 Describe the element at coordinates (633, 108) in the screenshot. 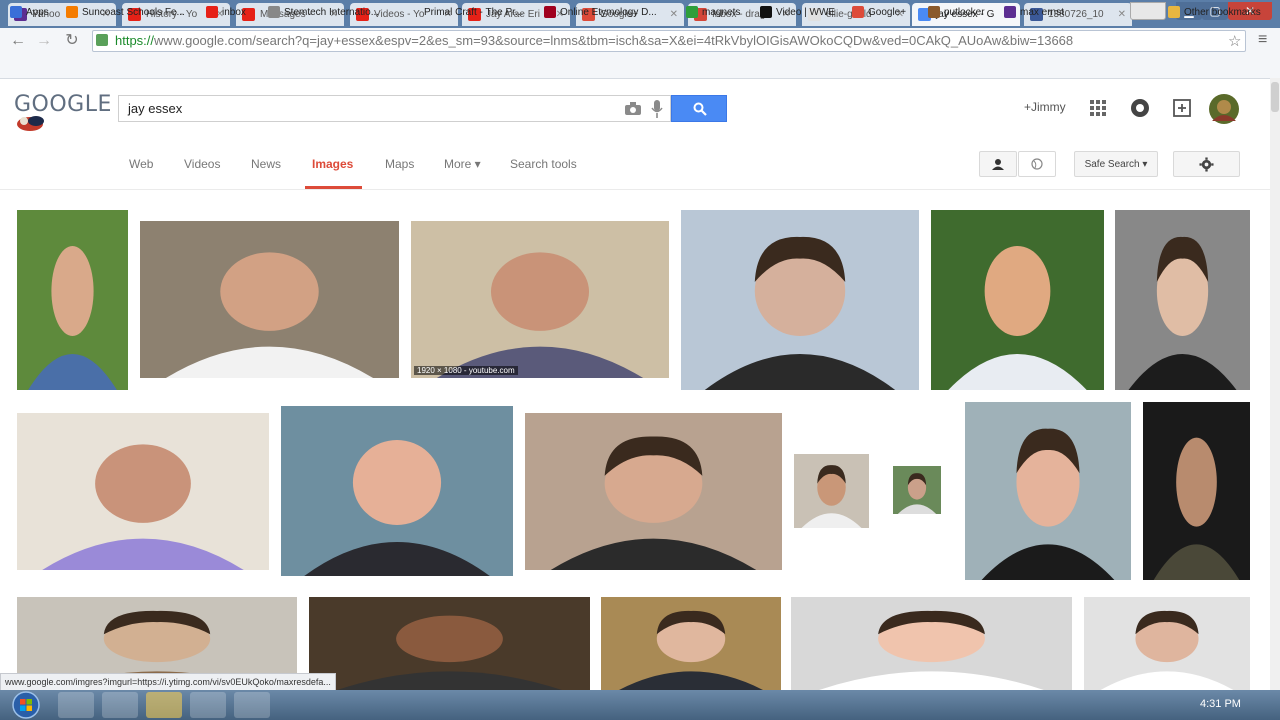

I see `camera-icon` at that location.